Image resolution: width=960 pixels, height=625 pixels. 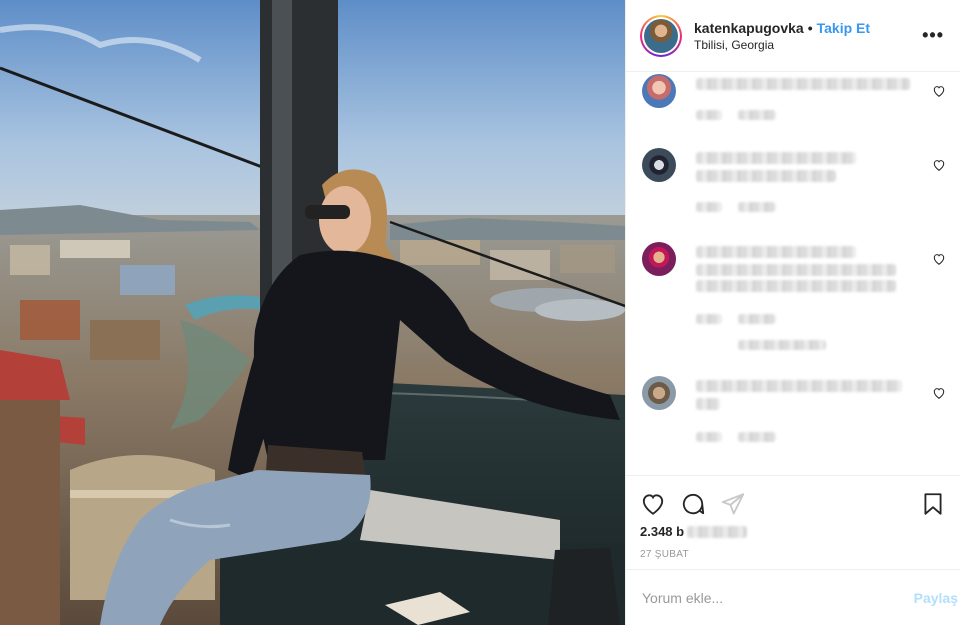 I want to click on add-comment-bar: Paylaş, so click(x=793, y=597).